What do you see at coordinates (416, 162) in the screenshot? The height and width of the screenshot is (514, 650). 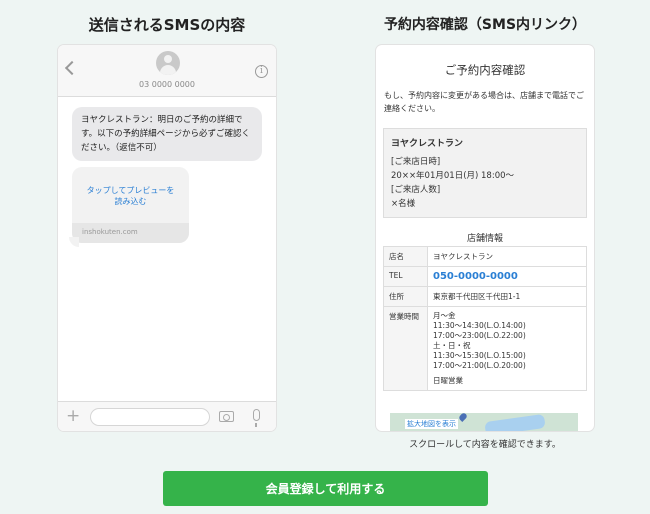 I see `date-label: [ご来店日時]` at bounding box center [416, 162].